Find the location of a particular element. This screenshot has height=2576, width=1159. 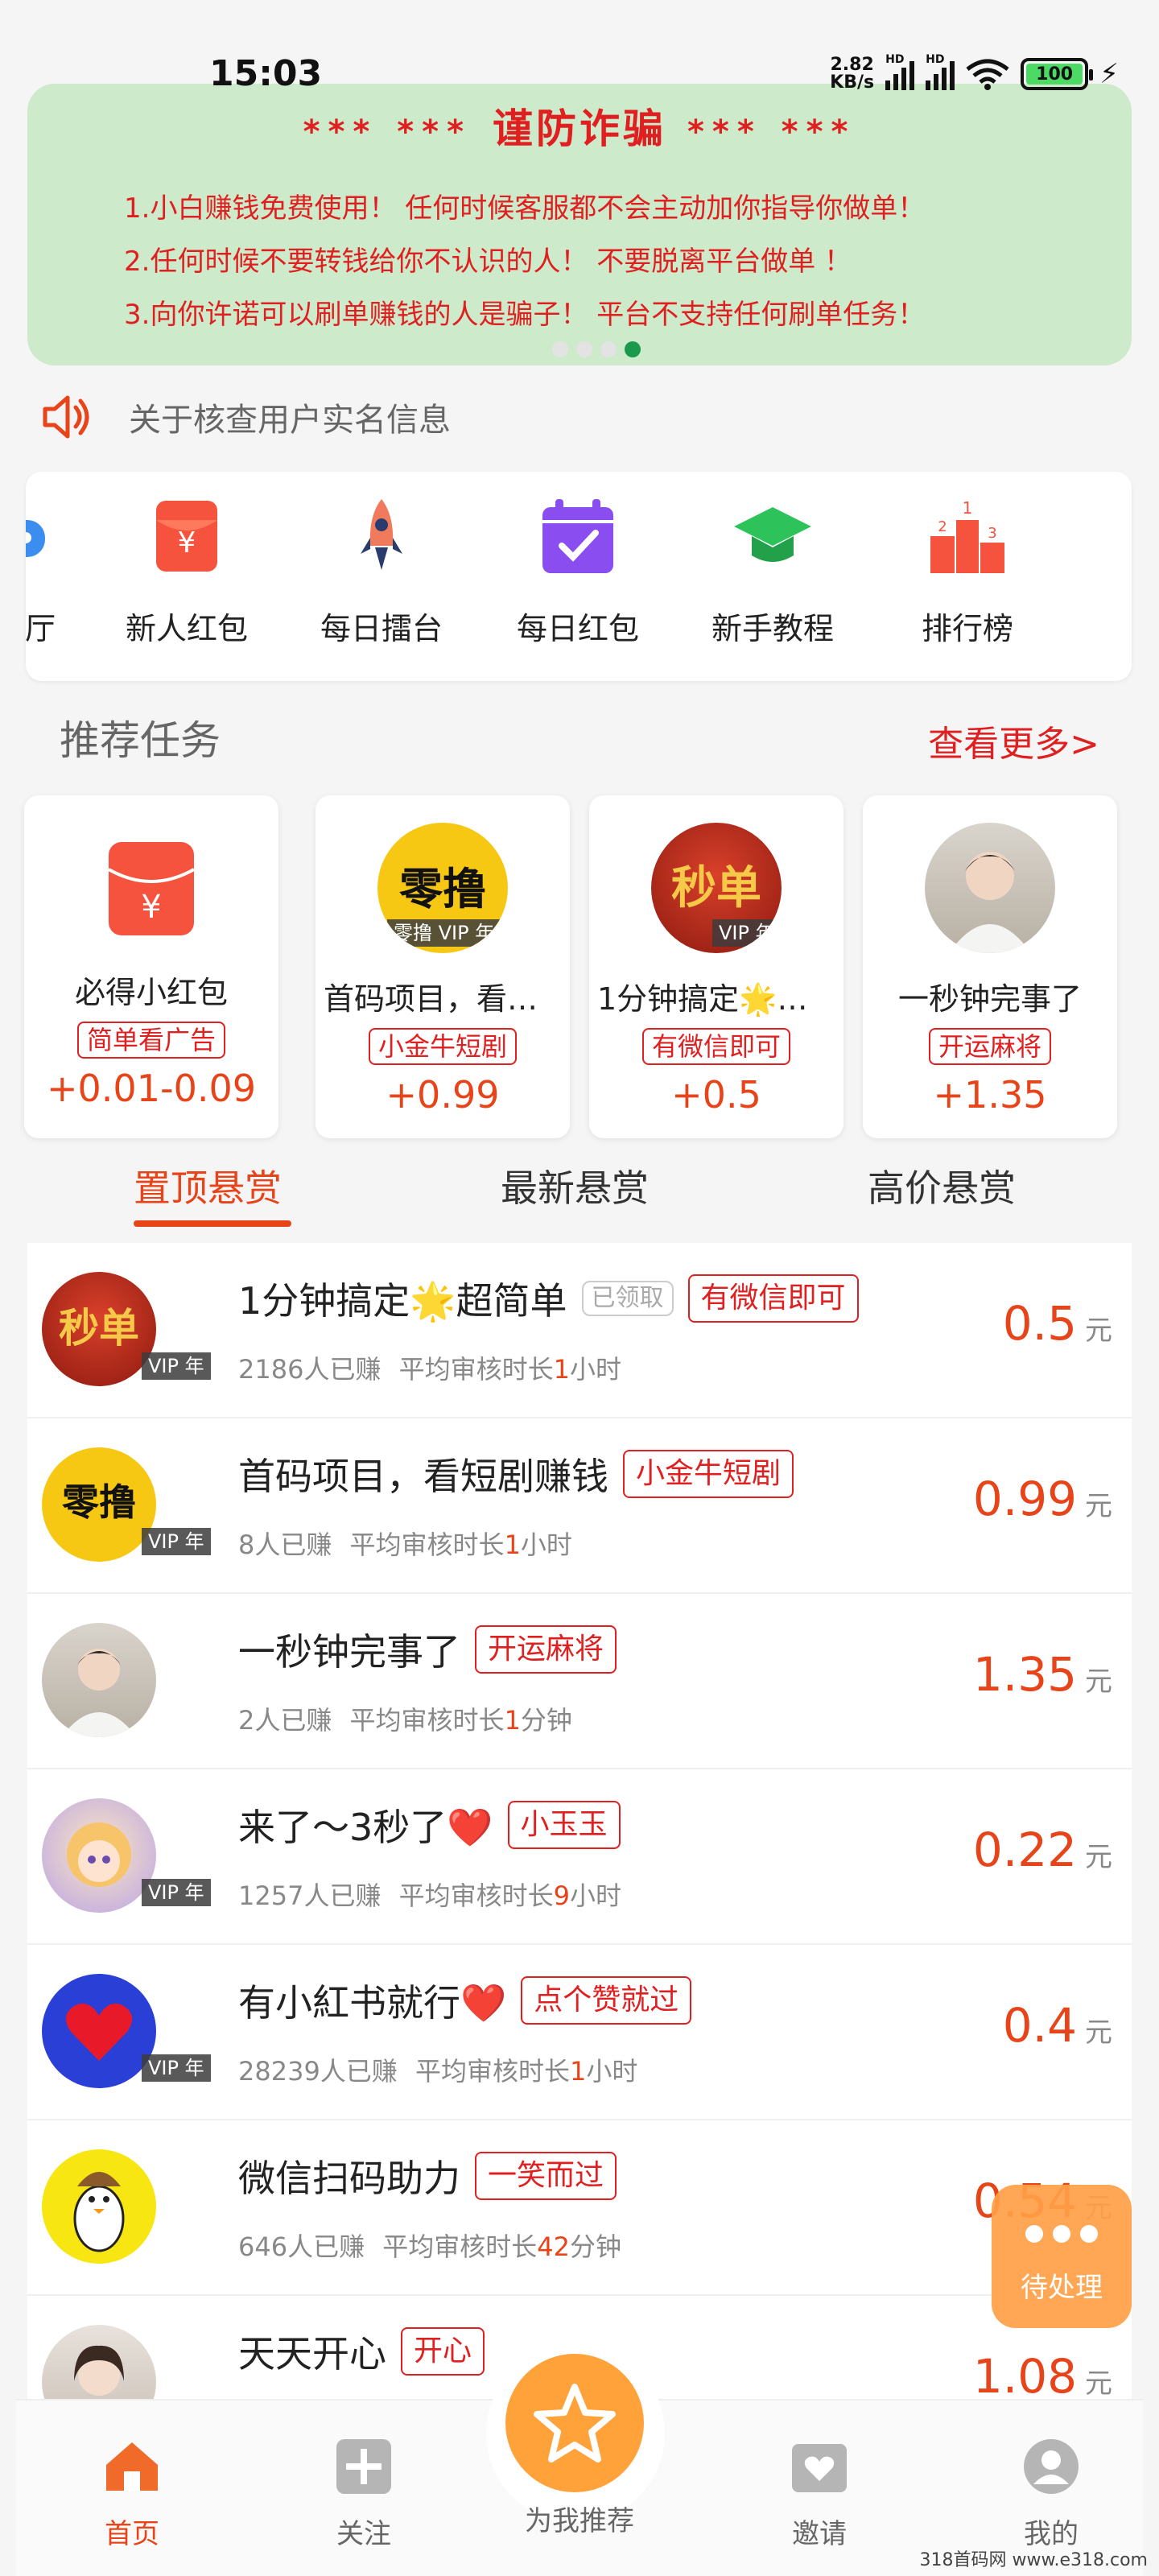

price-value: 0.5 is located at coordinates (1039, 1323).